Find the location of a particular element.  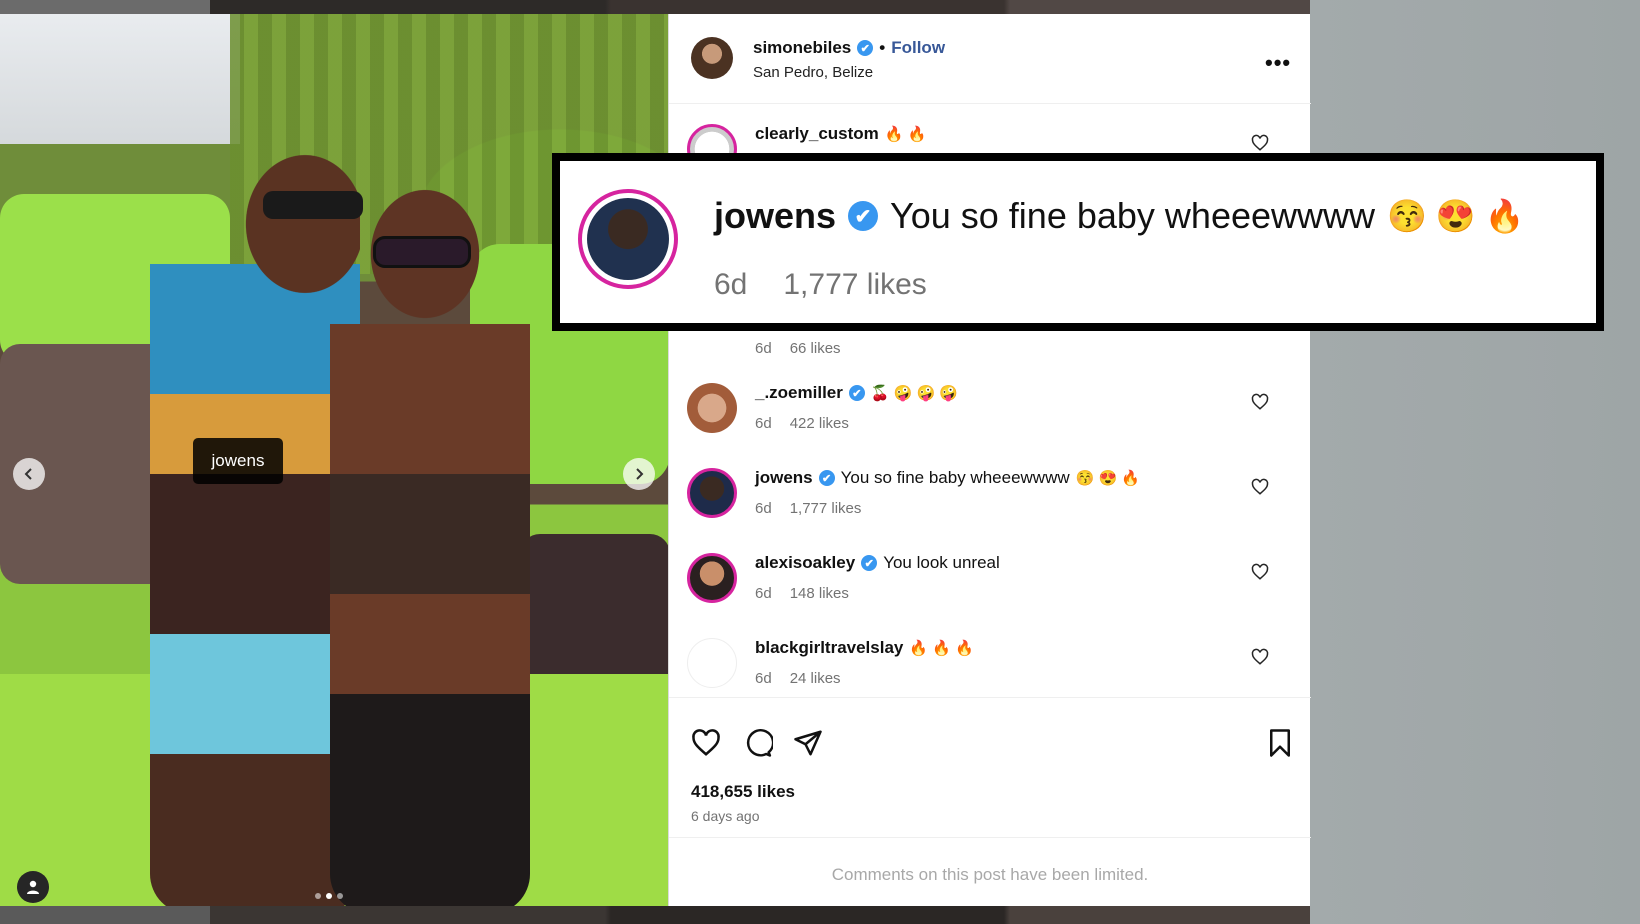

comment-likes: 66 likes is located at coordinates (815, 348).